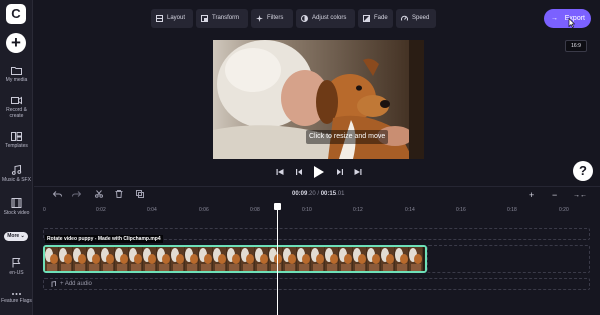  What do you see at coordinates (571, 23) in the screenshot?
I see `mouse-pointer-icon` at bounding box center [571, 23].